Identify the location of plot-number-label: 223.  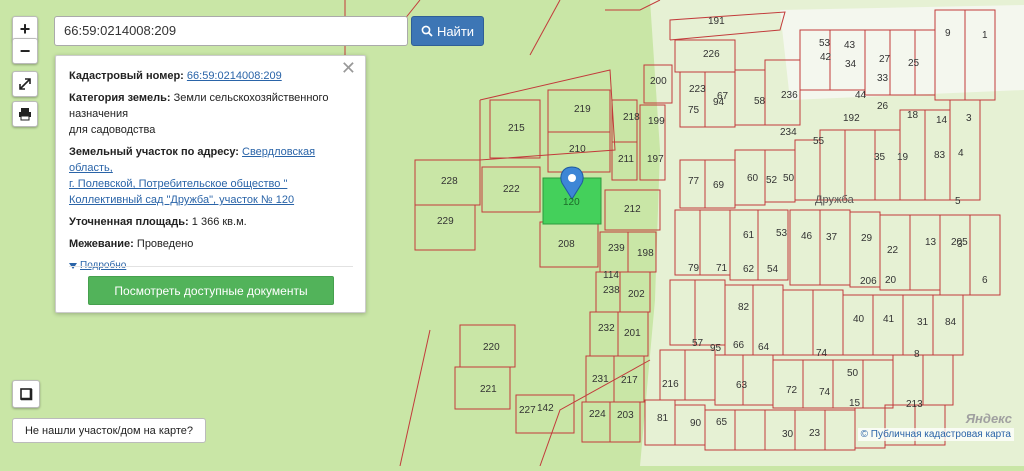
(697, 89).